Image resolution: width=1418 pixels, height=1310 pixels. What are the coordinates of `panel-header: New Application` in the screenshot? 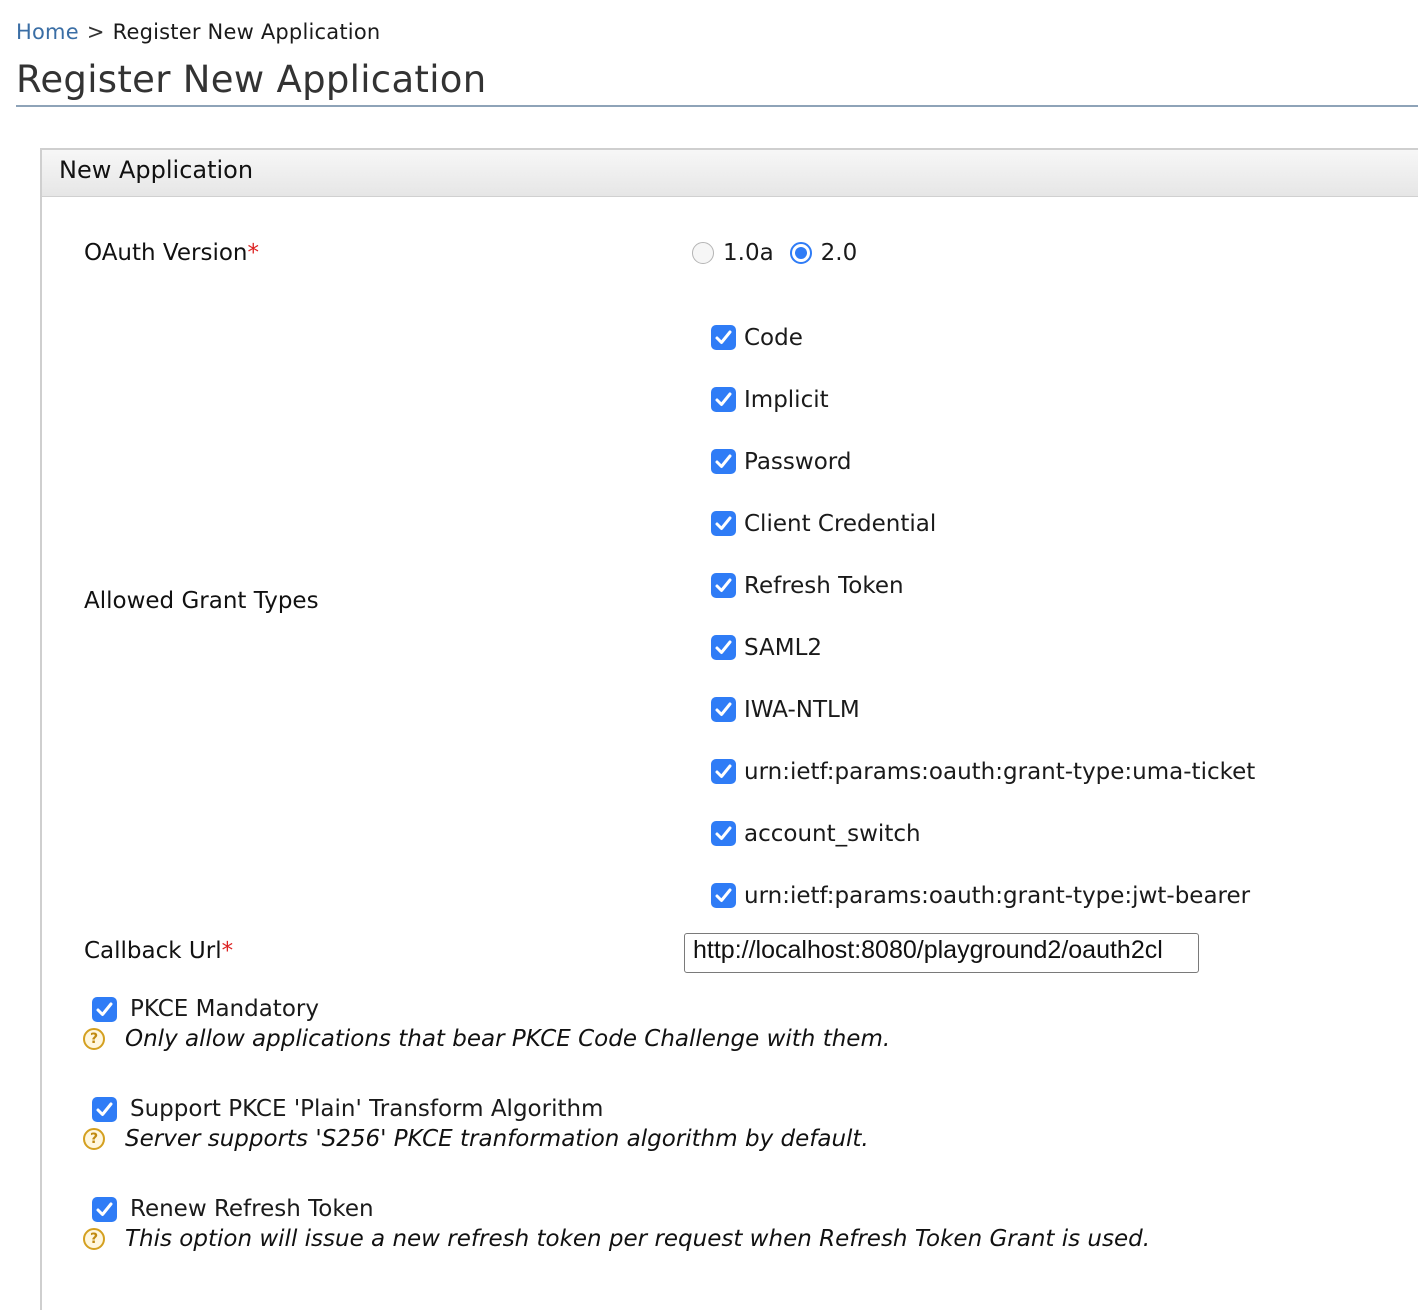 It's located at (730, 173).